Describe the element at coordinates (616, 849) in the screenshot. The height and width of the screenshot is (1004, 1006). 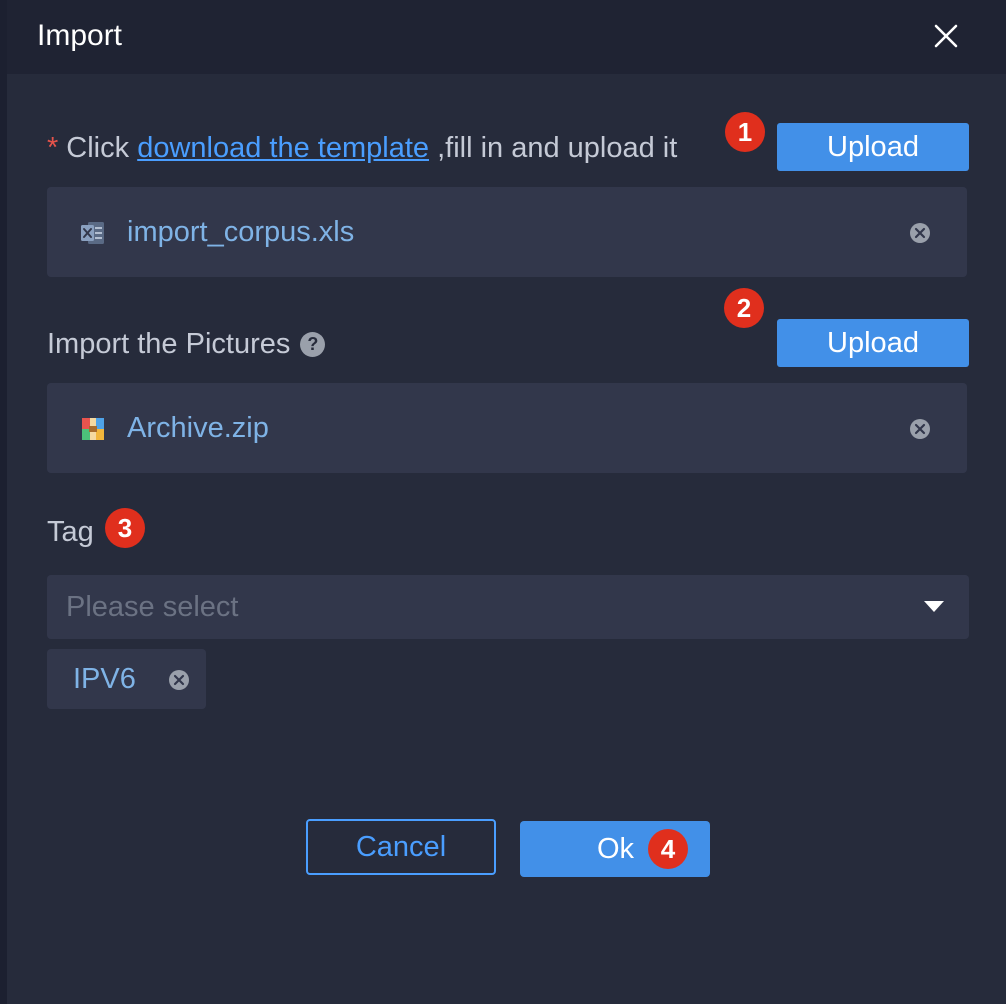
I see `ok-button-label: Ok` at that location.